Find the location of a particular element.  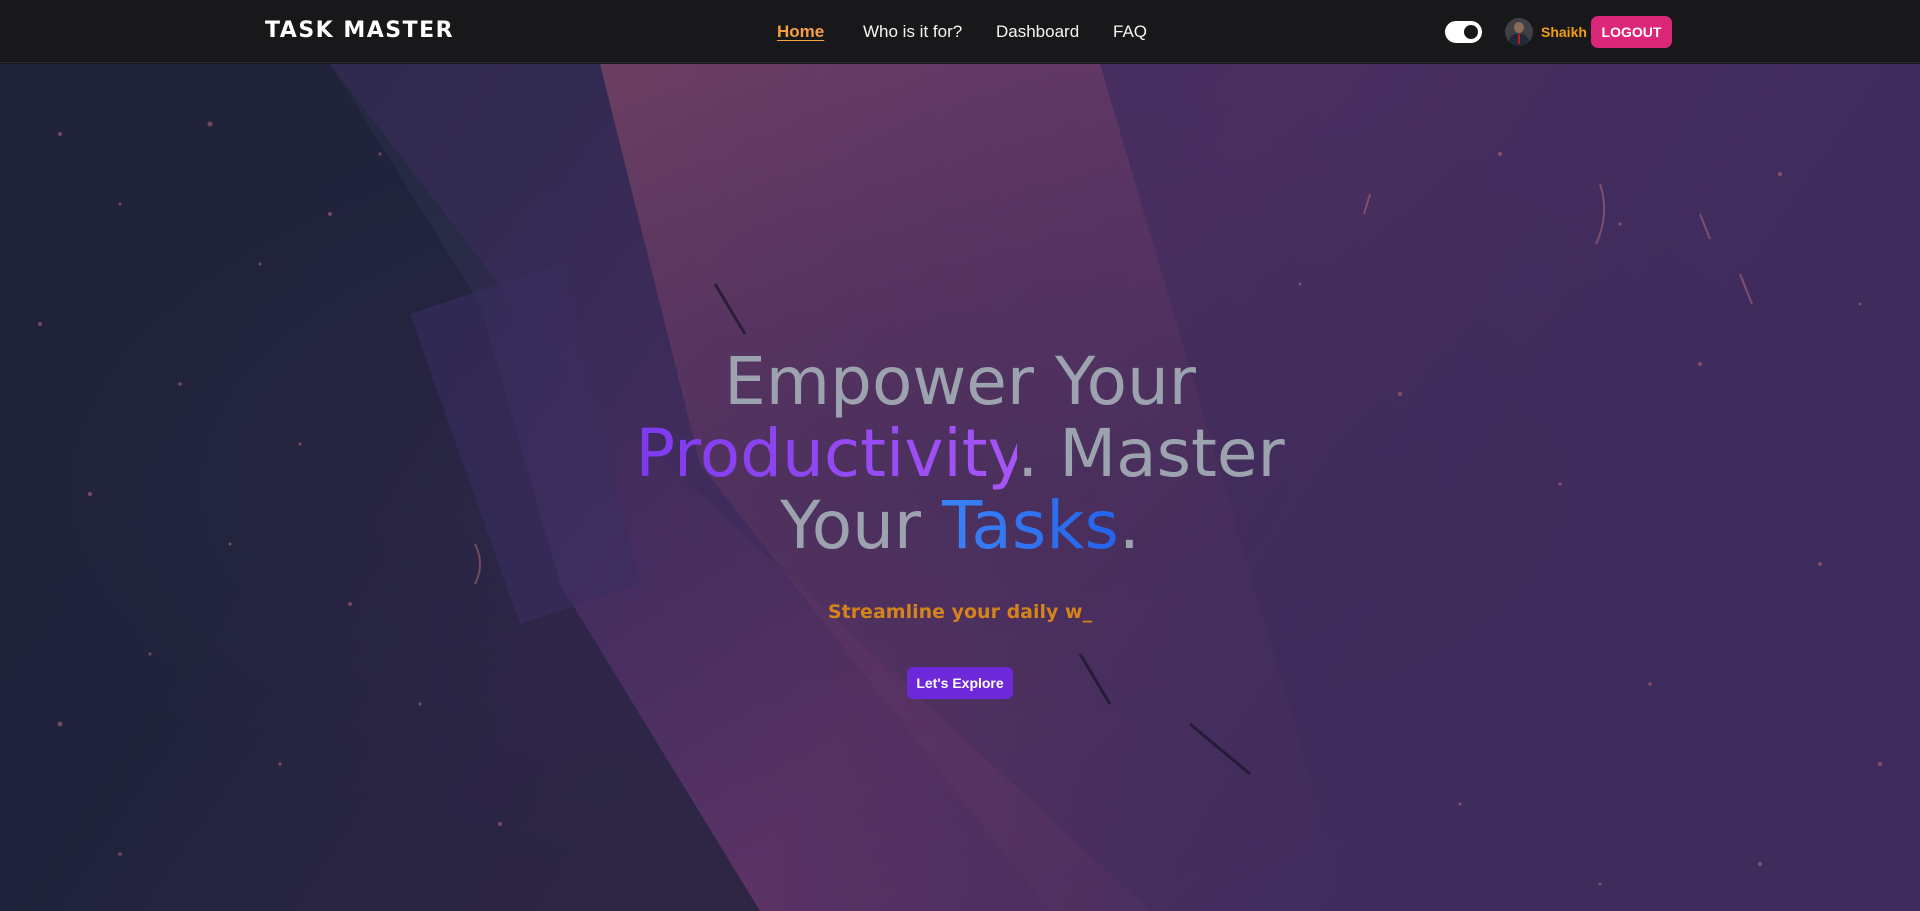

hero-typewriter-subline: Streamline your daily w_ is located at coordinates (960, 612).